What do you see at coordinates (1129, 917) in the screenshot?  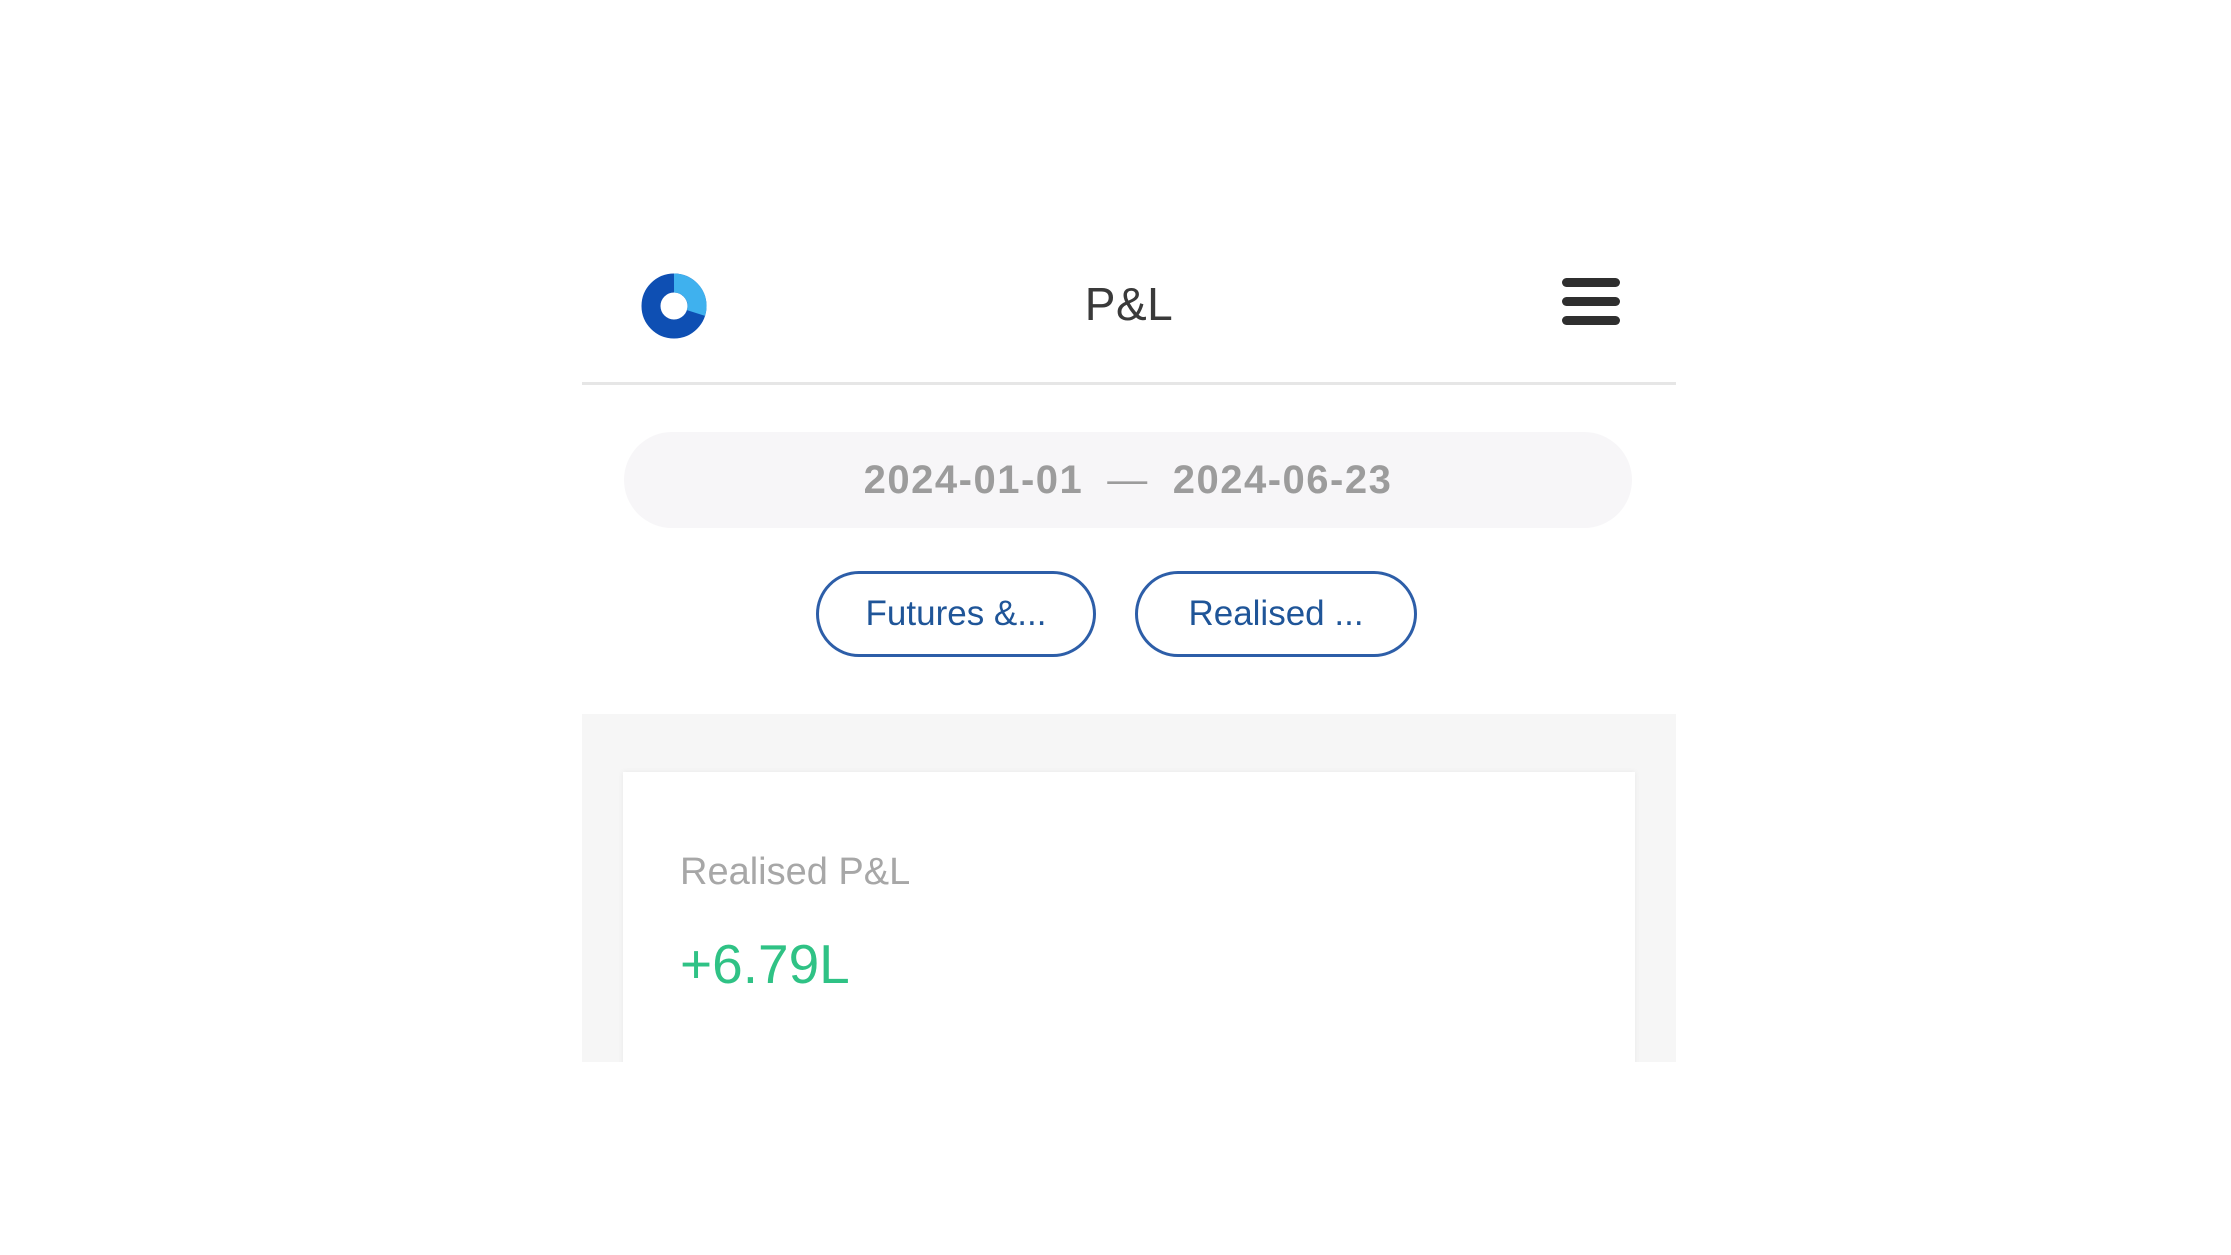 I see `realised-pnl-card: Realised P&L +6.79L` at bounding box center [1129, 917].